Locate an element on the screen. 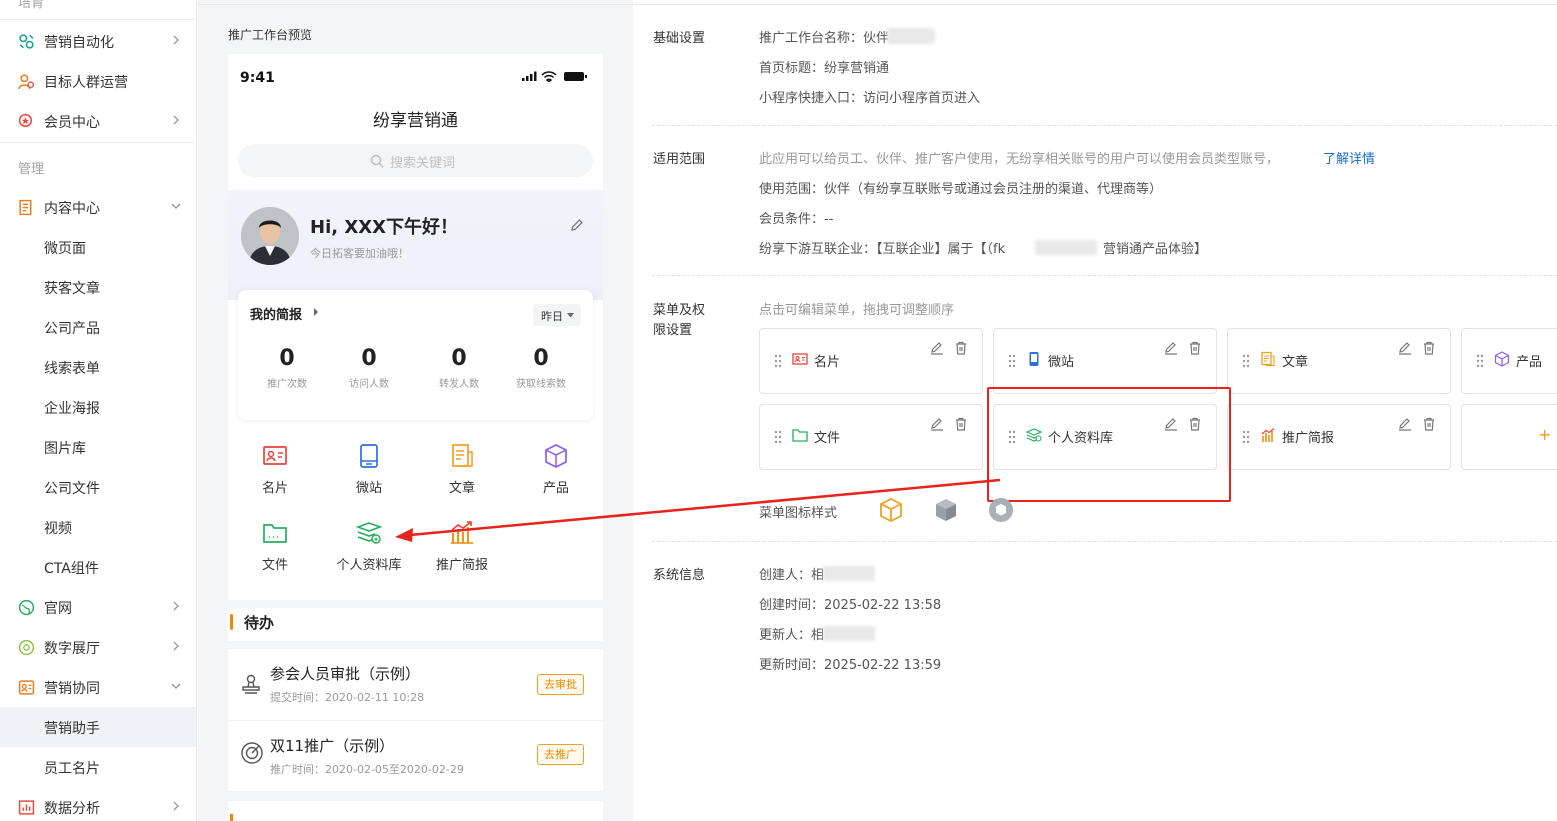 Image resolution: width=1557 pixels, height=821 pixels. sidebar-item-micro-page: 微页面 is located at coordinates (98, 247).